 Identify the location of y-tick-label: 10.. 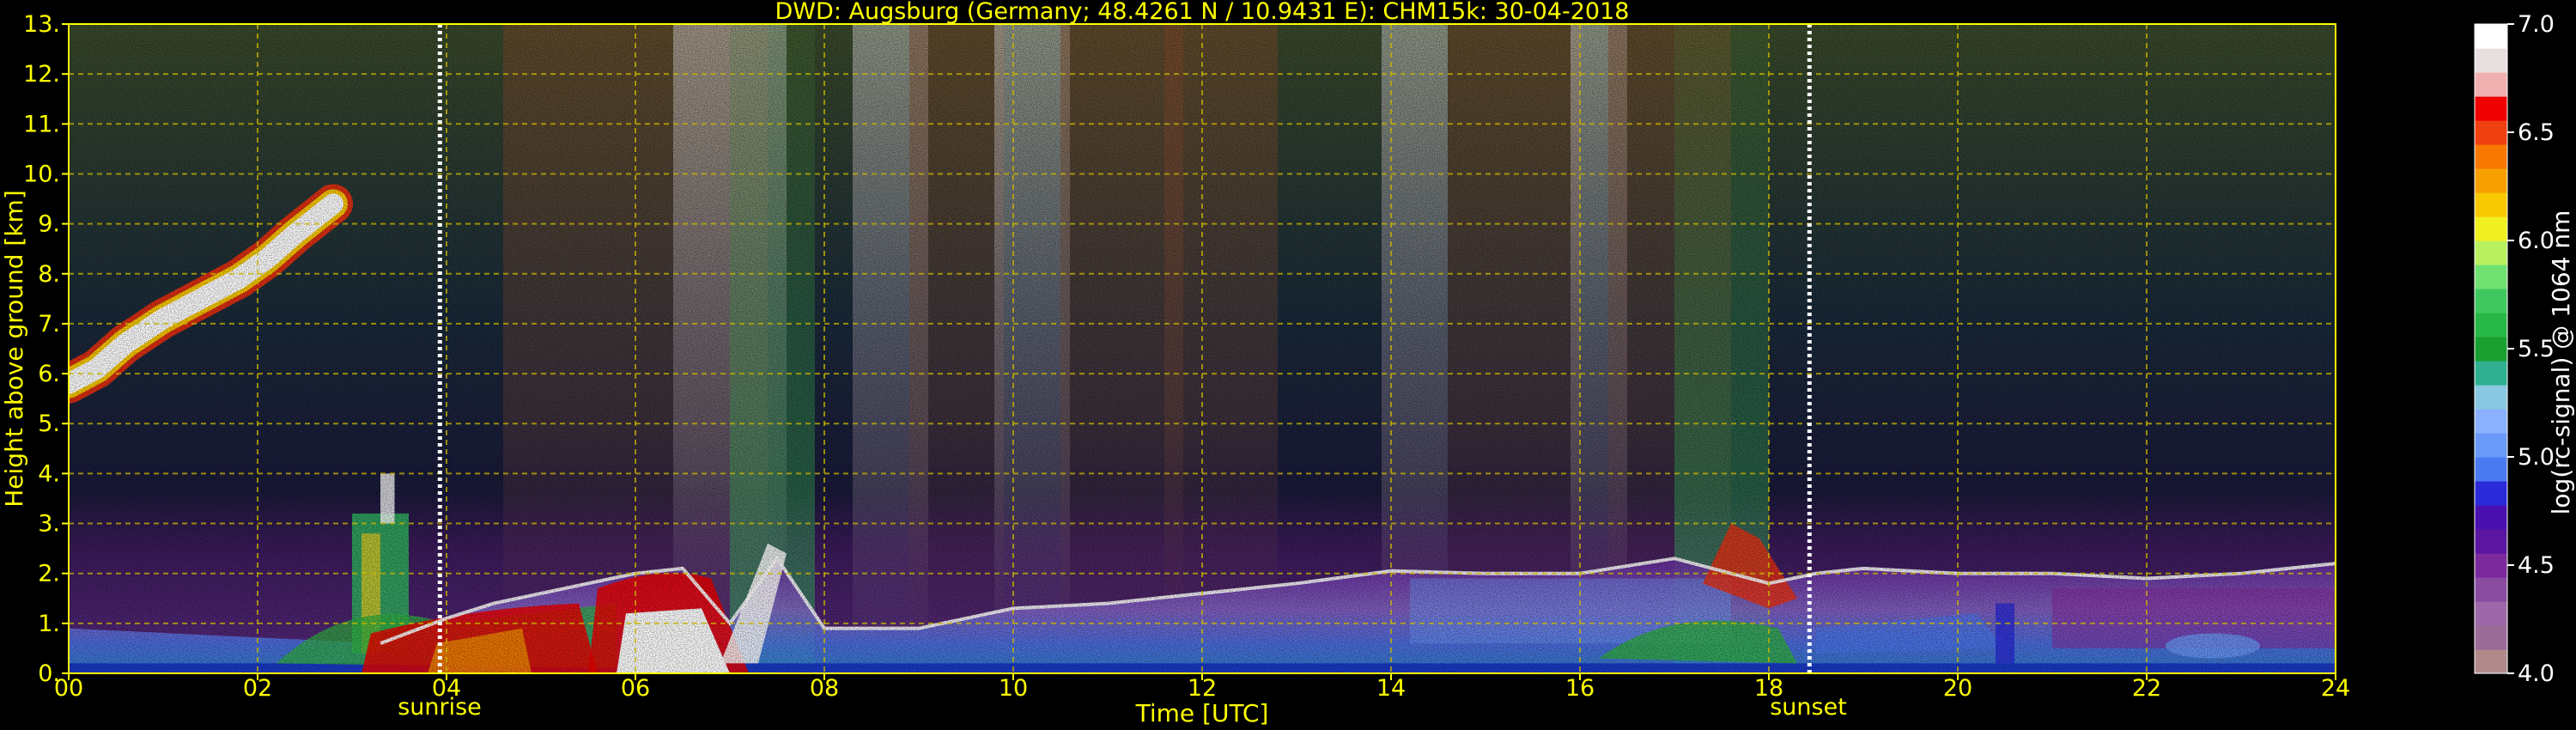
(41, 174).